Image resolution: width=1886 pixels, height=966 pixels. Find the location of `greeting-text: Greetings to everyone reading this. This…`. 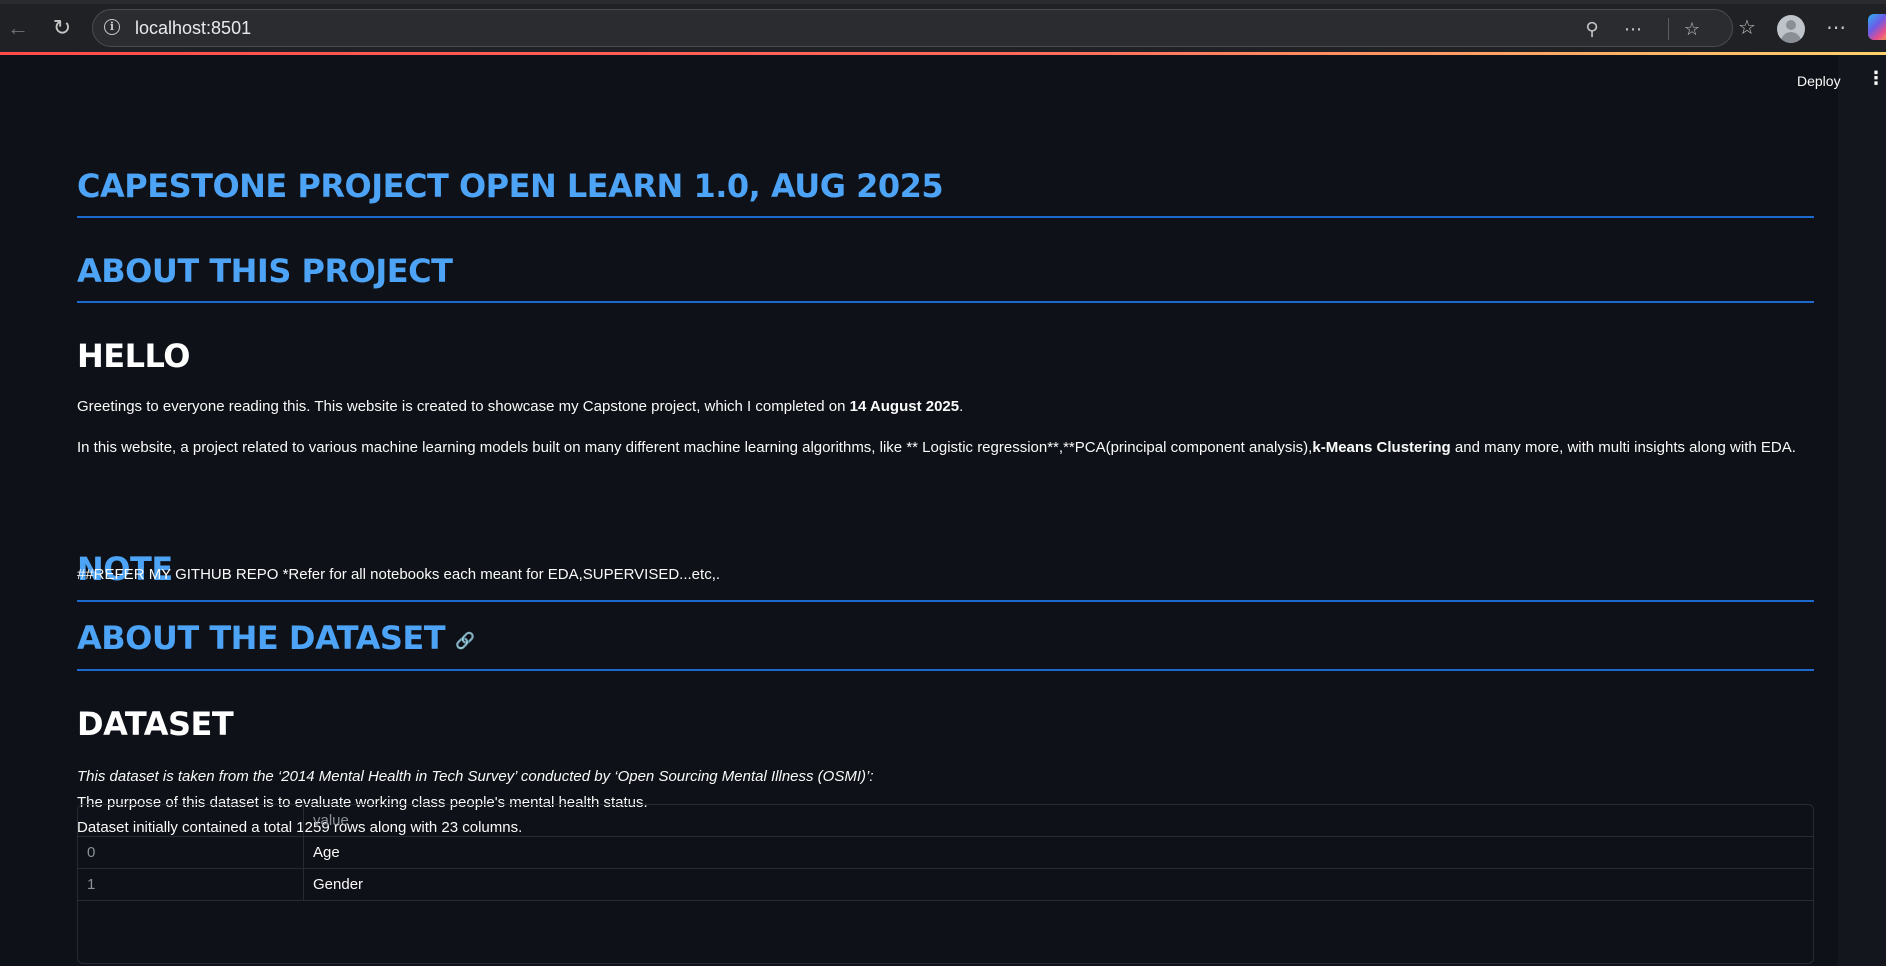

greeting-text: Greetings to everyone reading this. This… is located at coordinates (463, 406).